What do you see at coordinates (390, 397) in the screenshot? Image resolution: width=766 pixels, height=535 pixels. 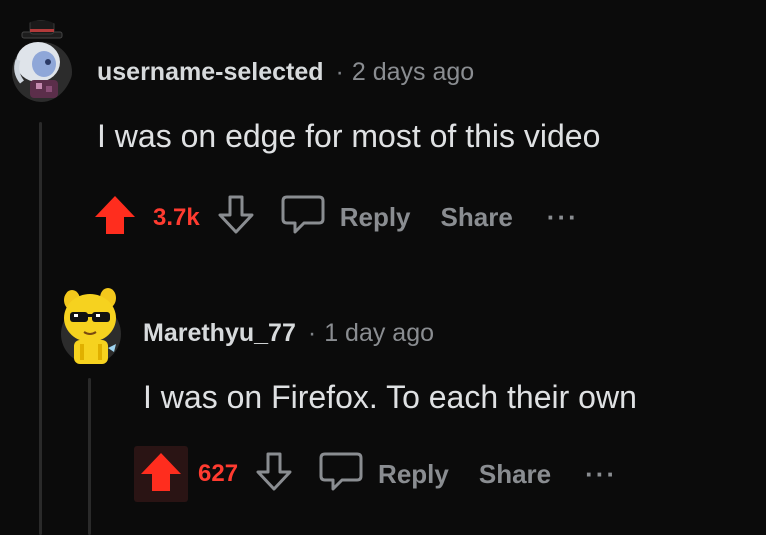 I see `comment-body: I was on Firefox. To each their own` at bounding box center [390, 397].